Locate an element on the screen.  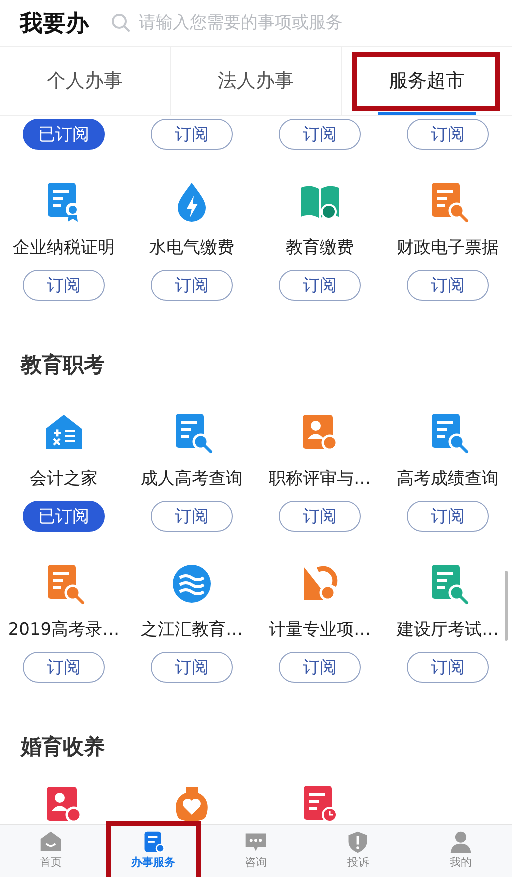
service-name: 教育缴费 is located at coordinates (320, 248).